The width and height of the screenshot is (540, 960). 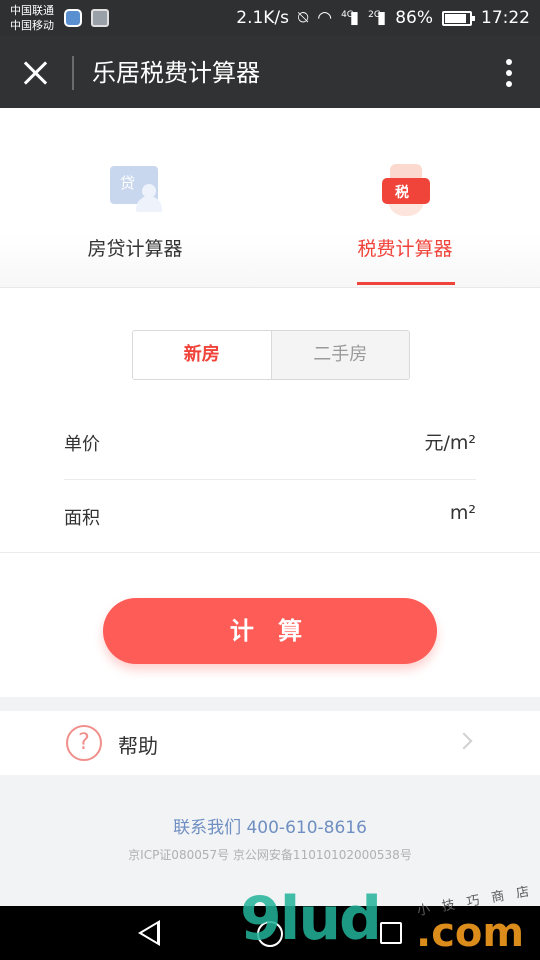 What do you see at coordinates (339, 355) in the screenshot?
I see `segment-second-hand-house: 二手房` at bounding box center [339, 355].